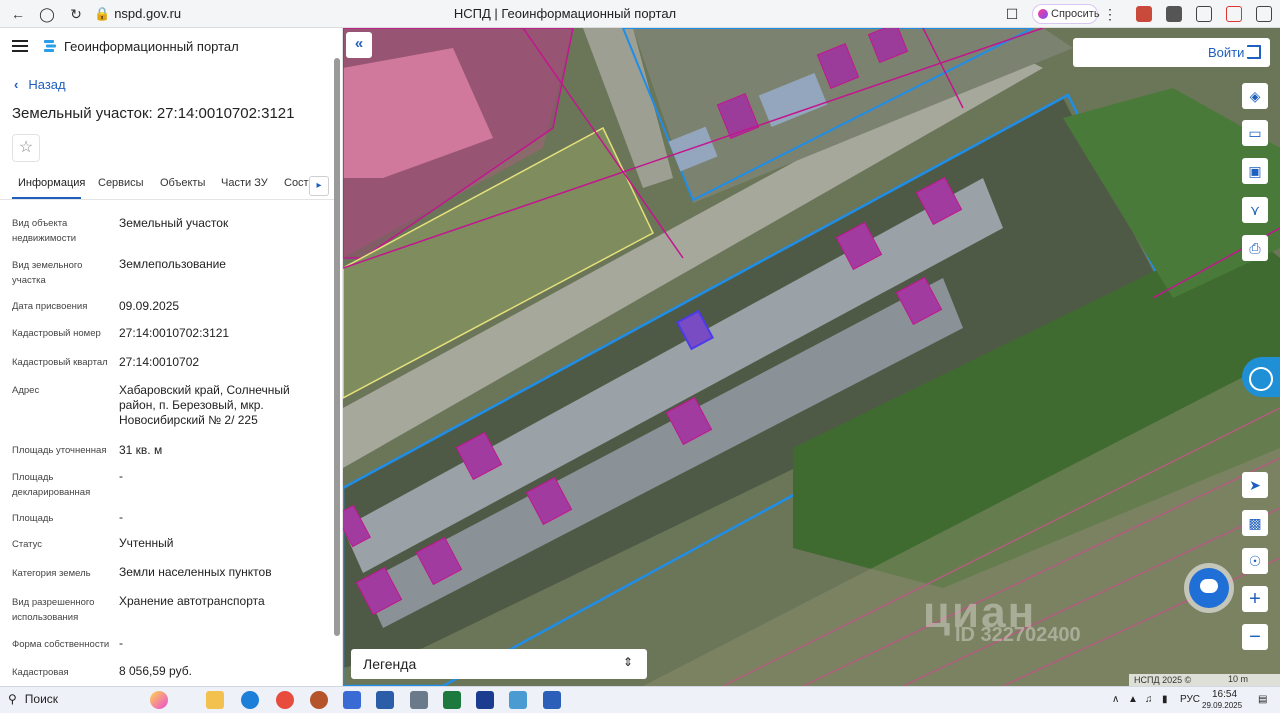 The width and height of the screenshot is (1280, 713). I want to click on clock-date: 29.09.2025, so click(1222, 705).